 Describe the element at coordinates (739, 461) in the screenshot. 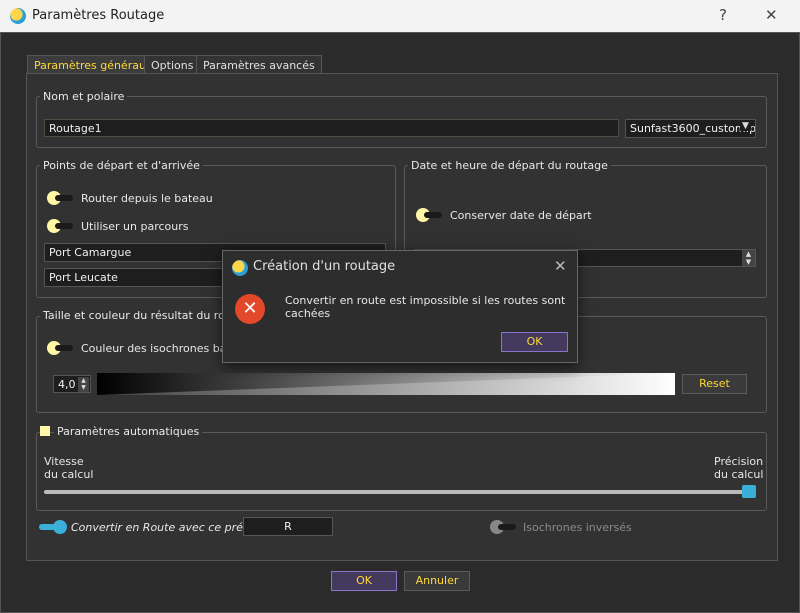

I see `precision-label-line1: Précision` at that location.